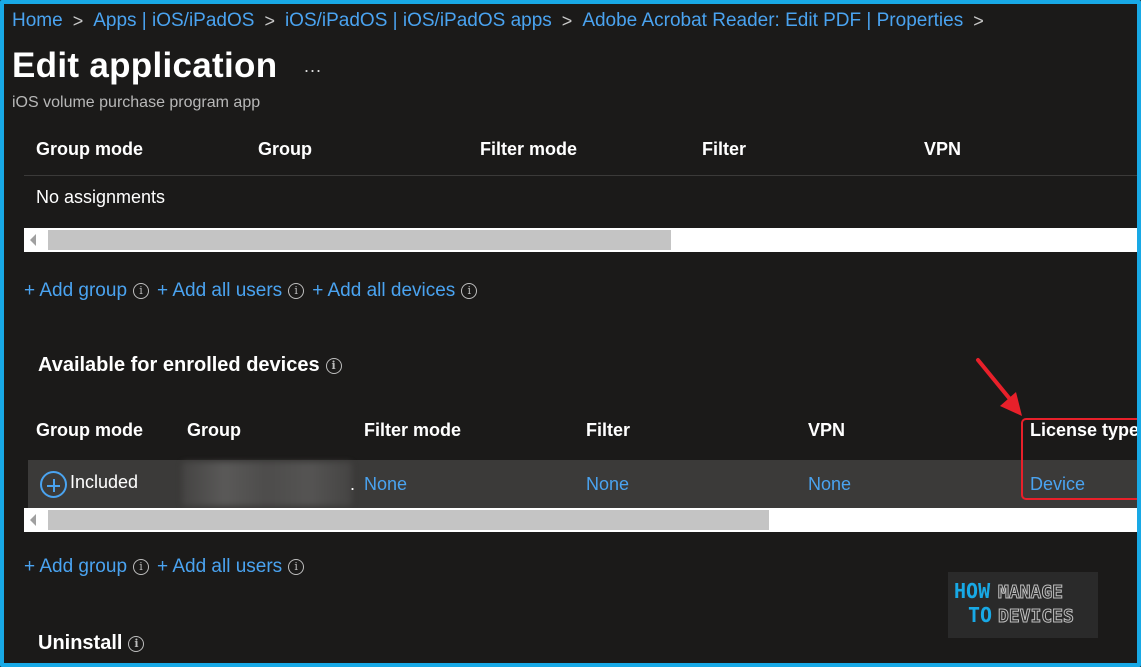 The image size is (1141, 667). What do you see at coordinates (91, 643) in the screenshot?
I see `section-title-uninstall: Uninstall i` at bounding box center [91, 643].